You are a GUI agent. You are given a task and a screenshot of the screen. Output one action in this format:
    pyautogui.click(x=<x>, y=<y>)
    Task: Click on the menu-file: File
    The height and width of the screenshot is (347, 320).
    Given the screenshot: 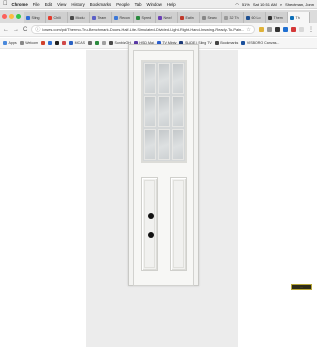 What is the action you would take?
    pyautogui.click(x=36, y=4)
    